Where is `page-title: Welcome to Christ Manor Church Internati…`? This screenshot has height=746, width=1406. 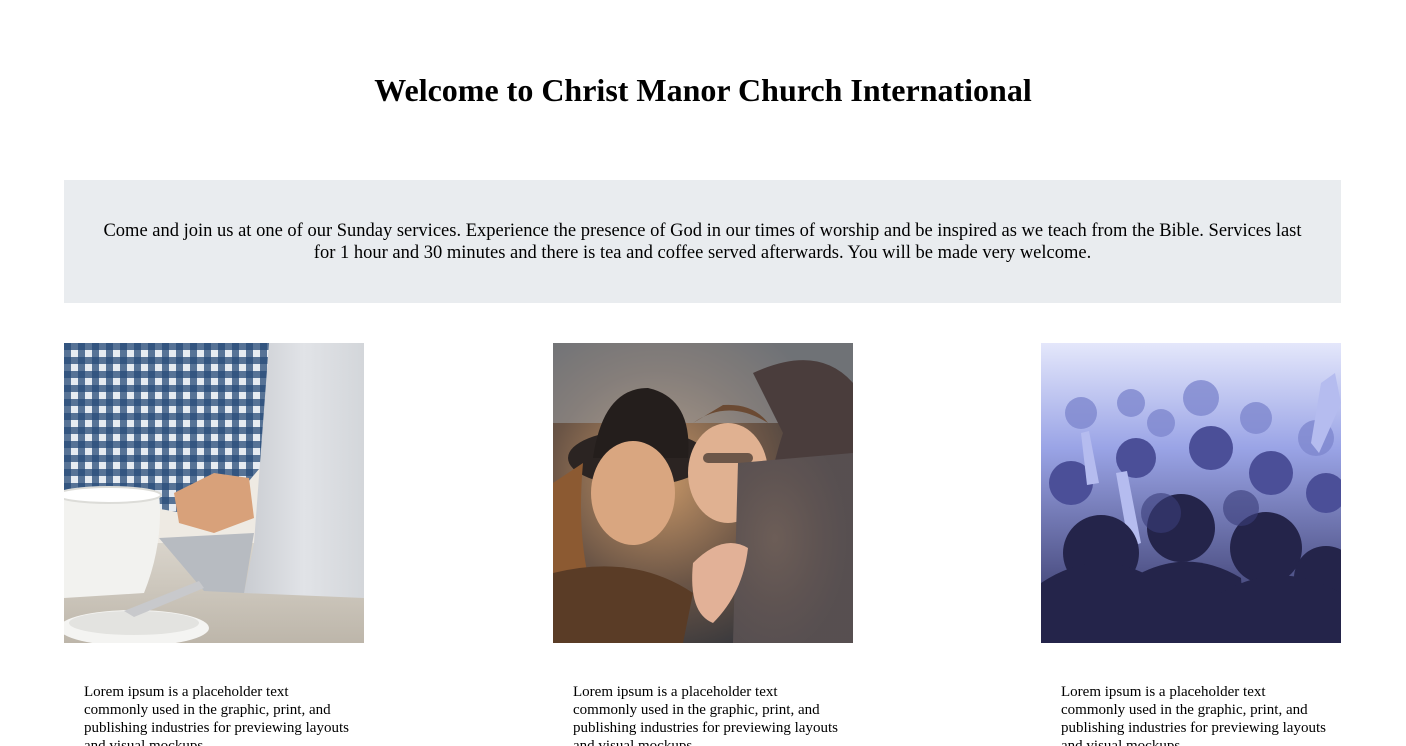
page-title: Welcome to Christ Manor Church Internati… is located at coordinates (703, 90).